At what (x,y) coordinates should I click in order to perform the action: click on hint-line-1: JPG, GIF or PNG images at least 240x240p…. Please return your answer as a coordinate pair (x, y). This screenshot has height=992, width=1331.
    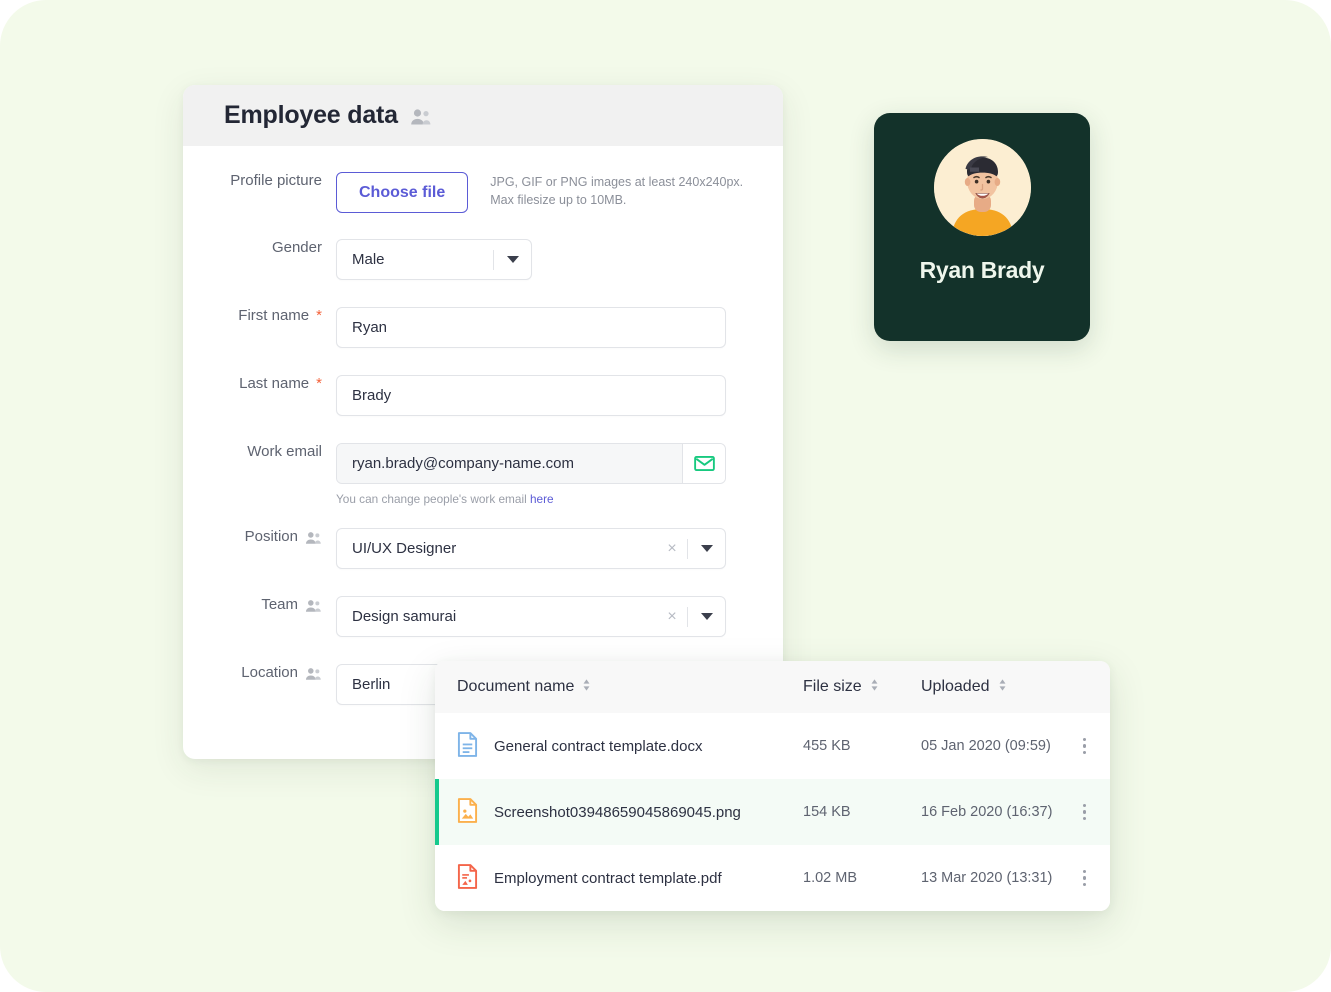
    Looking at the image, I should click on (617, 182).